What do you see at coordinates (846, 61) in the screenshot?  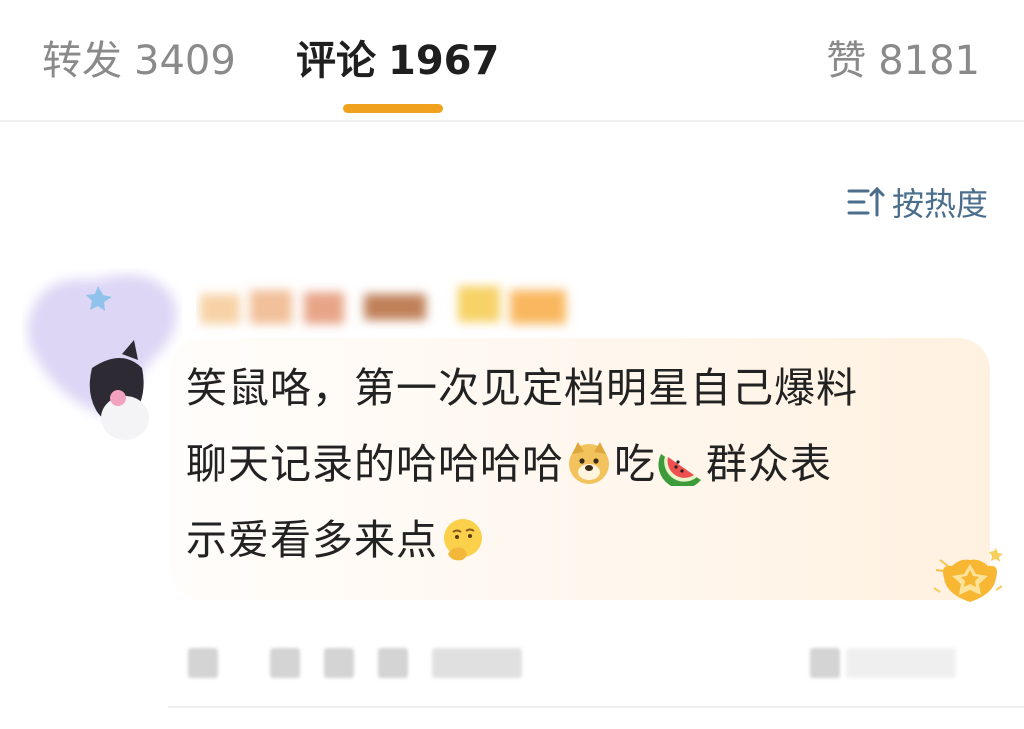 I see `tab-likes-label: 赞` at bounding box center [846, 61].